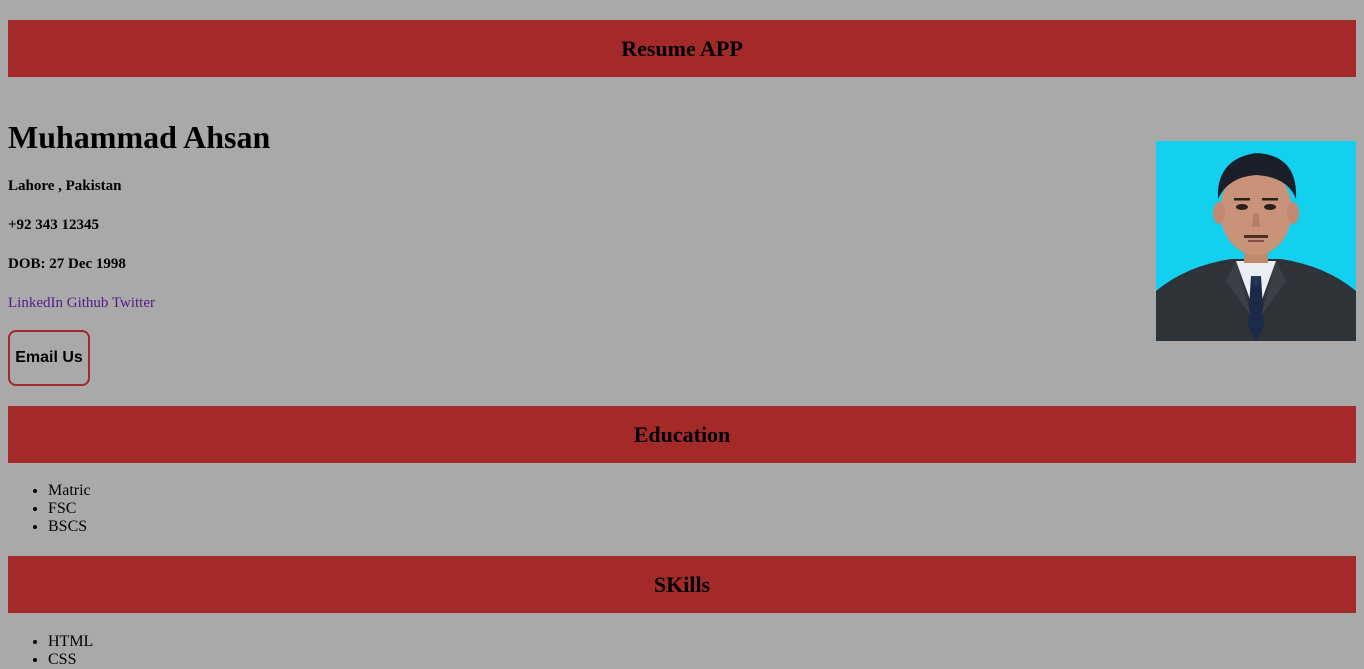  I want to click on skills-list: HTML CSS, so click(50, 651).